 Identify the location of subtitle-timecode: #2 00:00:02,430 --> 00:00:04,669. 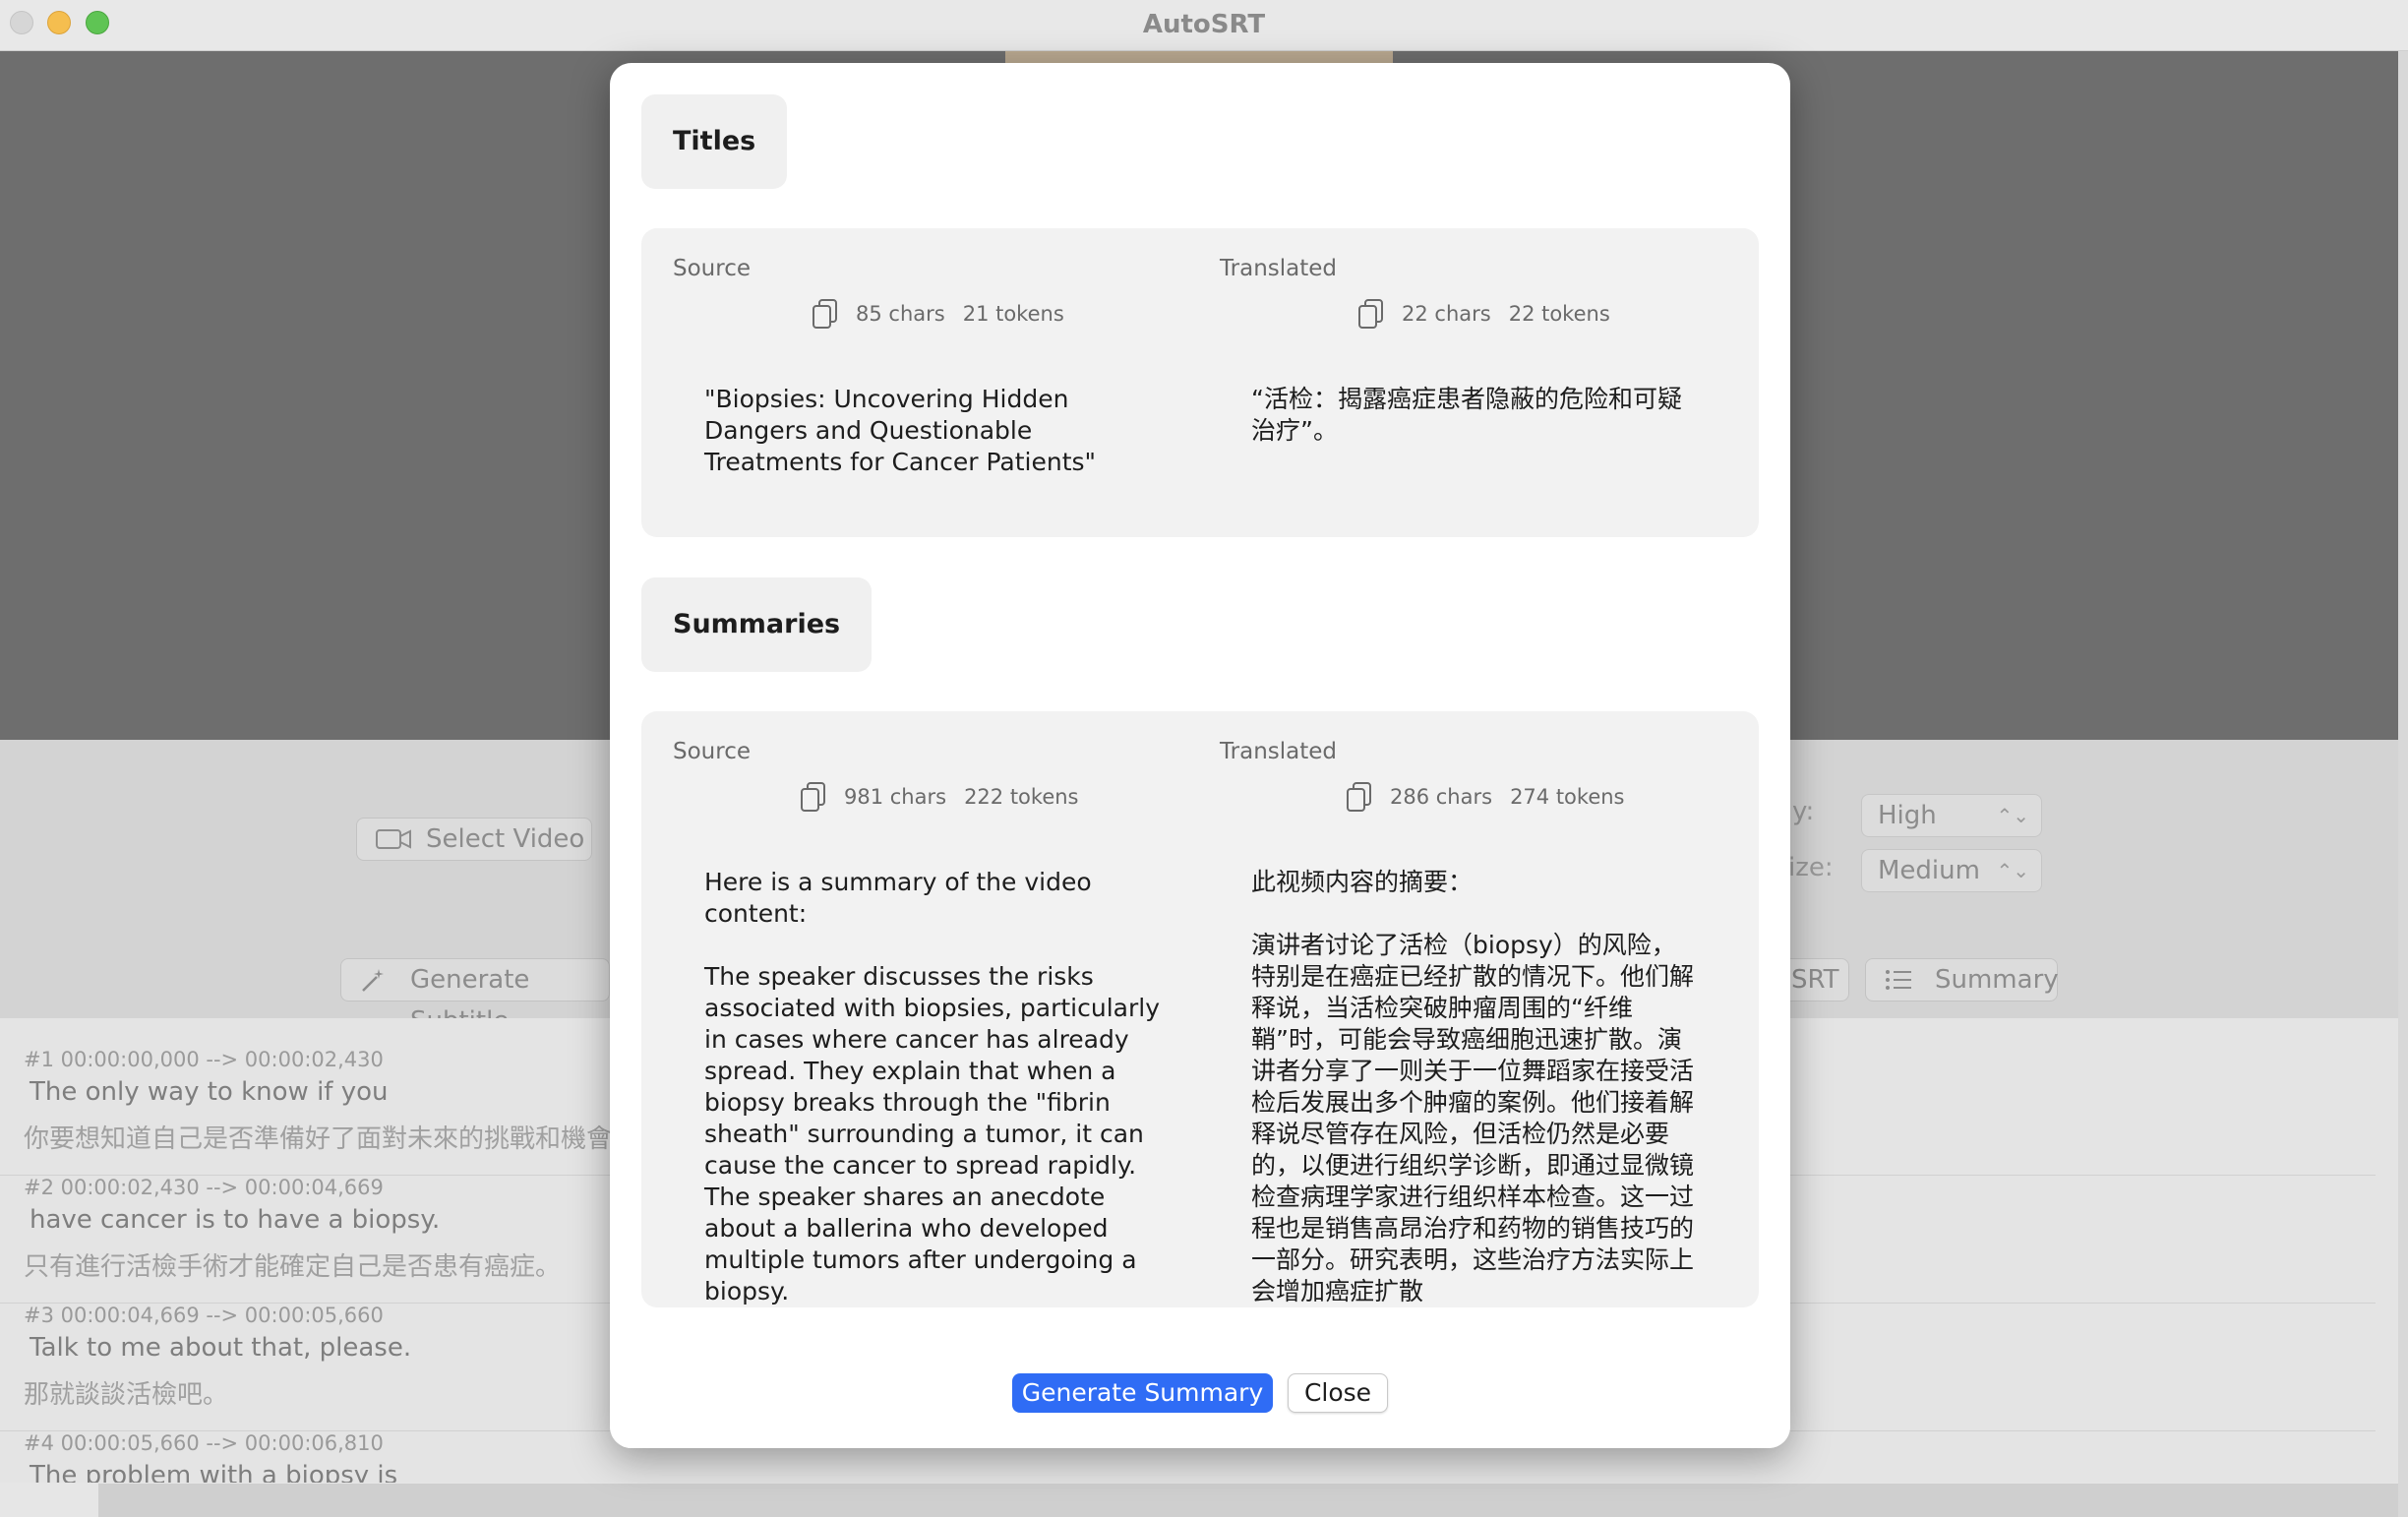
(204, 1187).